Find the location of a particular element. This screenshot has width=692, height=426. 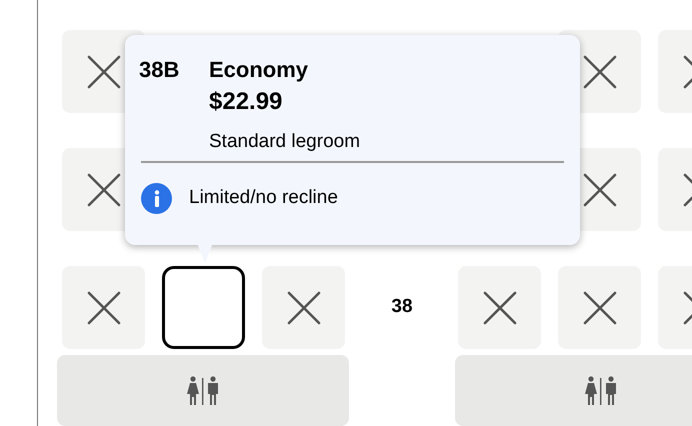

seat-code: 38B is located at coordinates (159, 70).